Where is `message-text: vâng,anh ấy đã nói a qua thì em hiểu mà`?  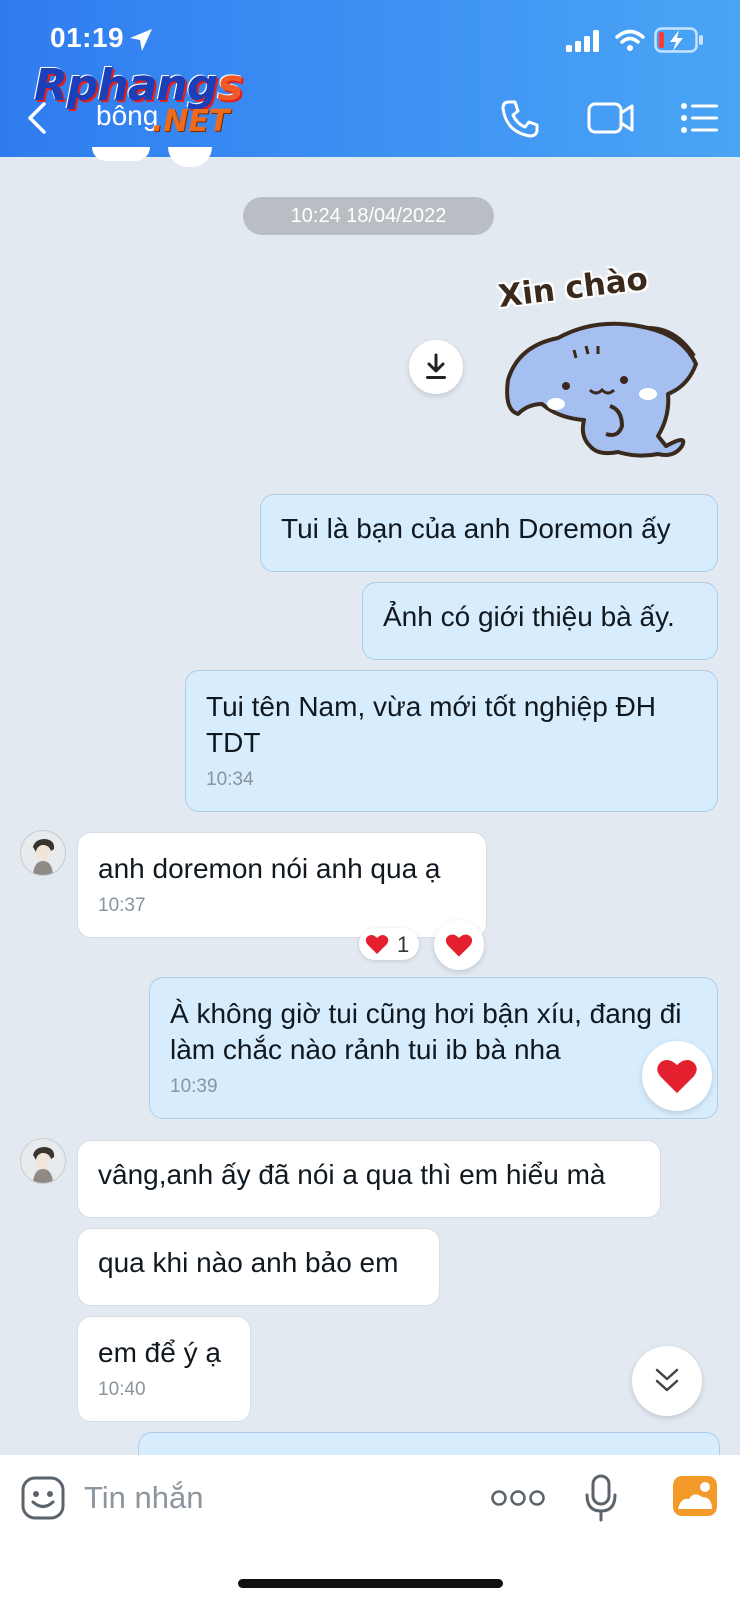
message-text: vâng,anh ấy đã nói a qua thì em hiểu mà is located at coordinates (352, 1174).